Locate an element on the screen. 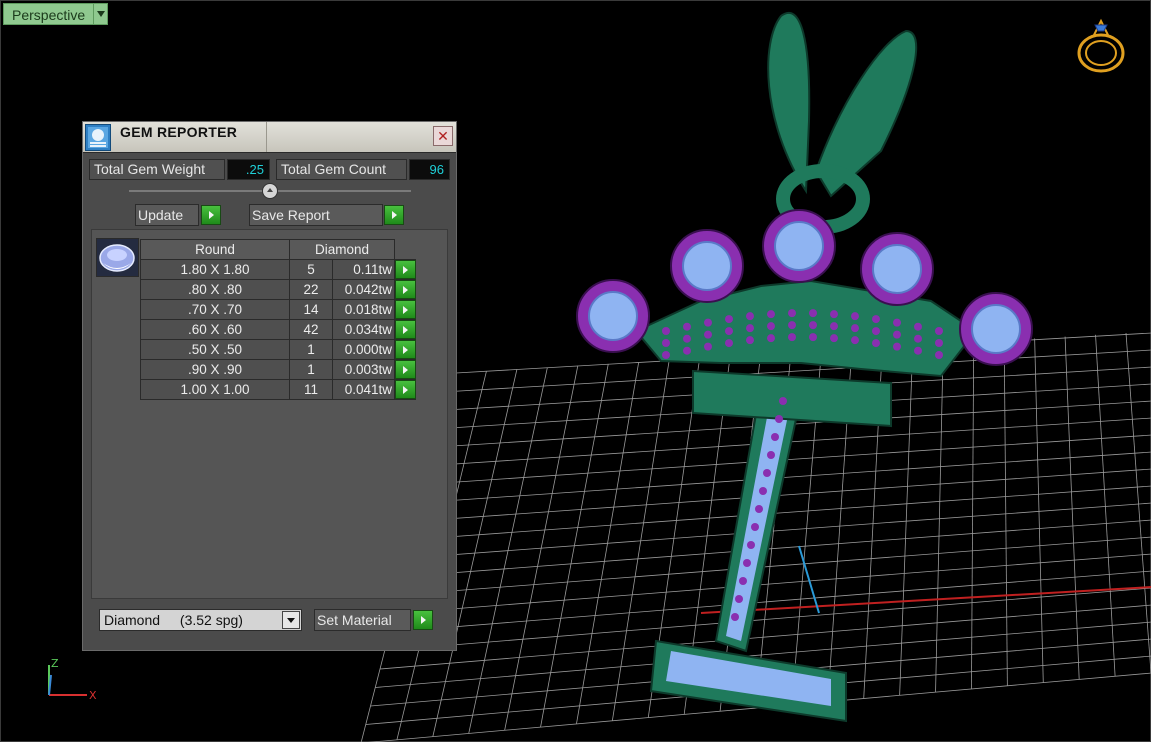  table-row: .80 X .80 22 0.042tw is located at coordinates (278, 289).